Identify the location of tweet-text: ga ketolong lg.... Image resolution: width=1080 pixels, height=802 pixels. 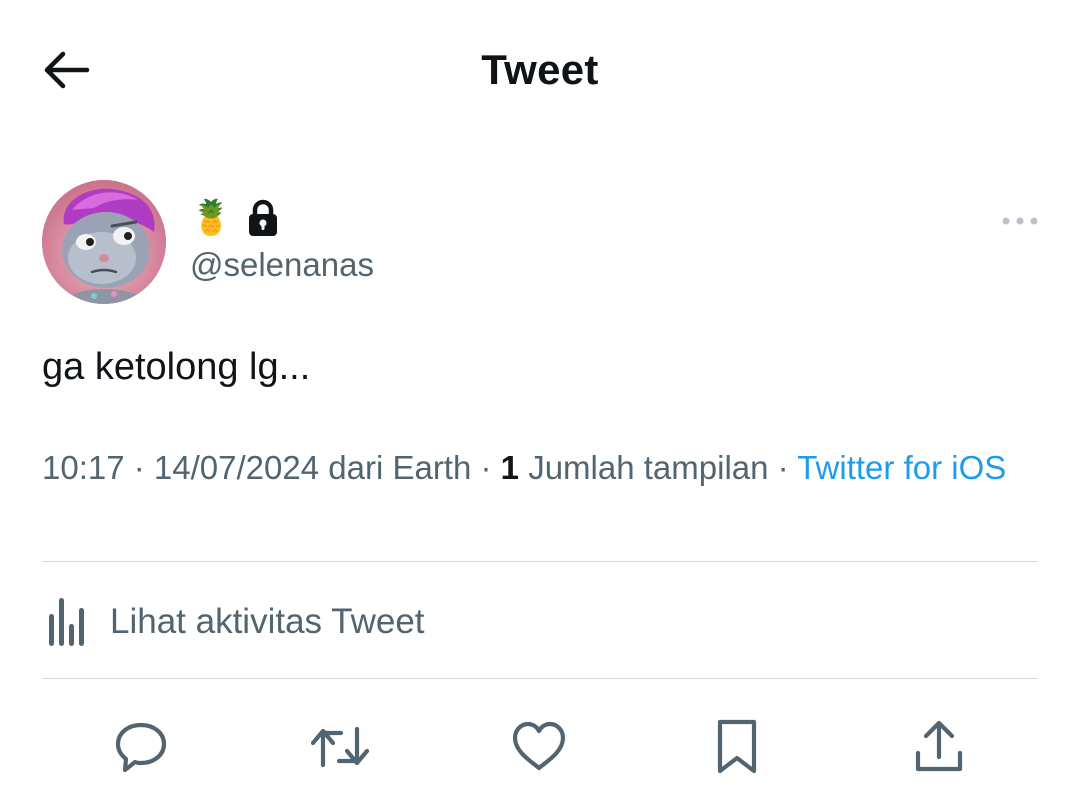
(176, 367).